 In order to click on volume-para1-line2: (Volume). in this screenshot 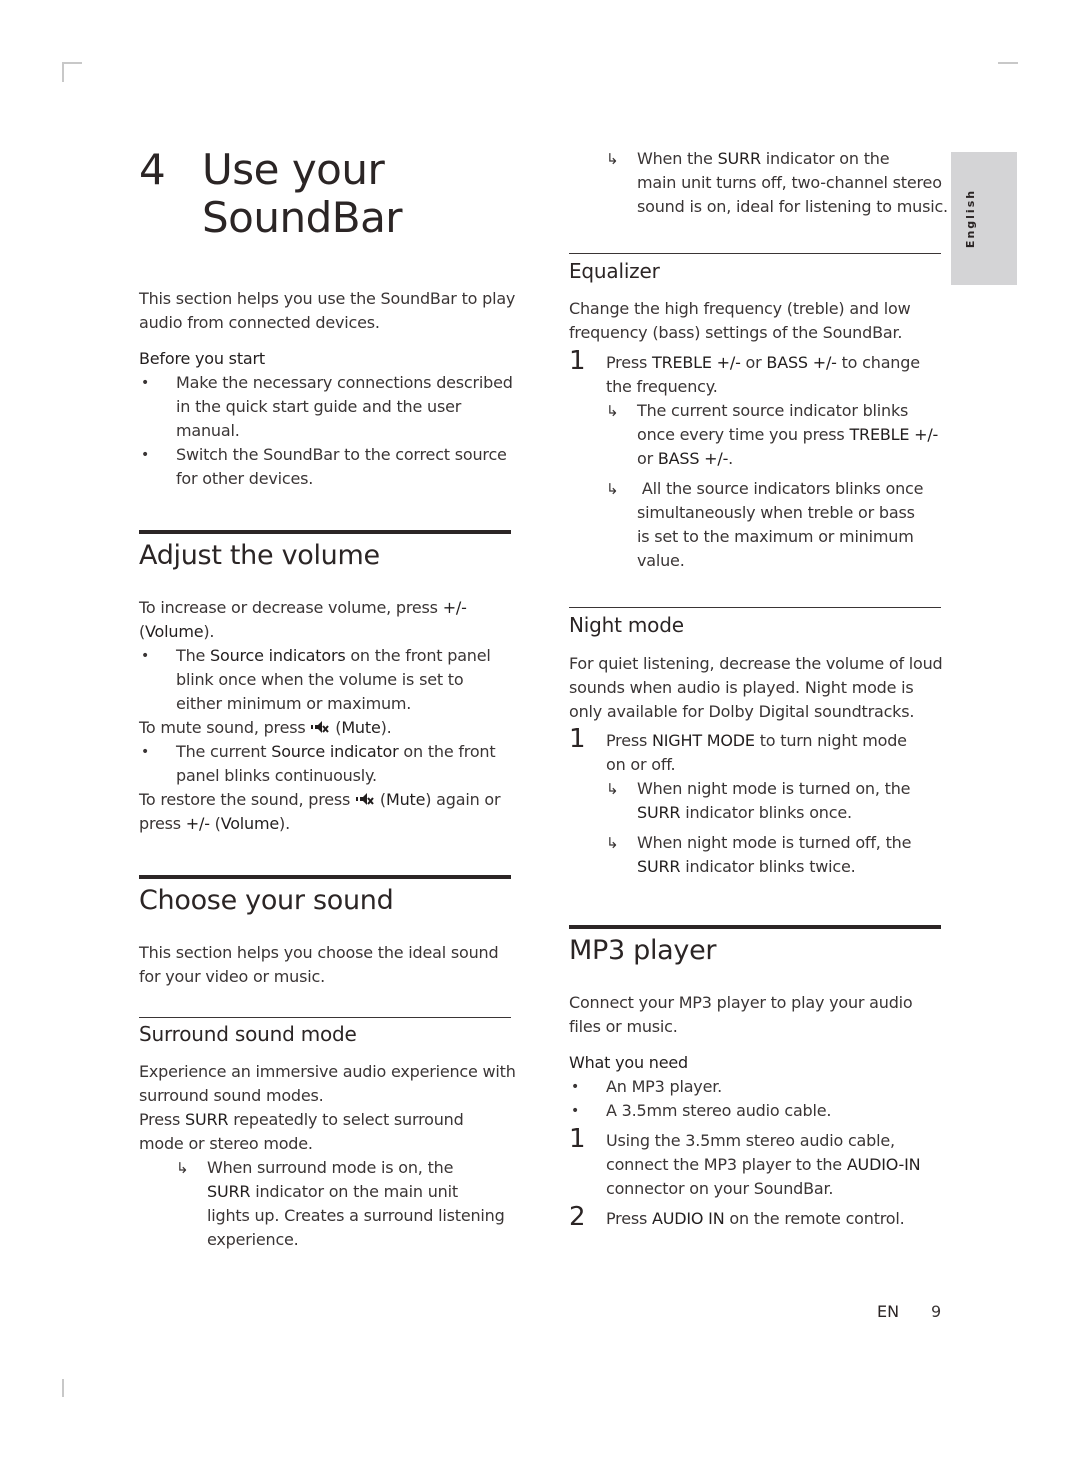, I will do `click(176, 632)`.